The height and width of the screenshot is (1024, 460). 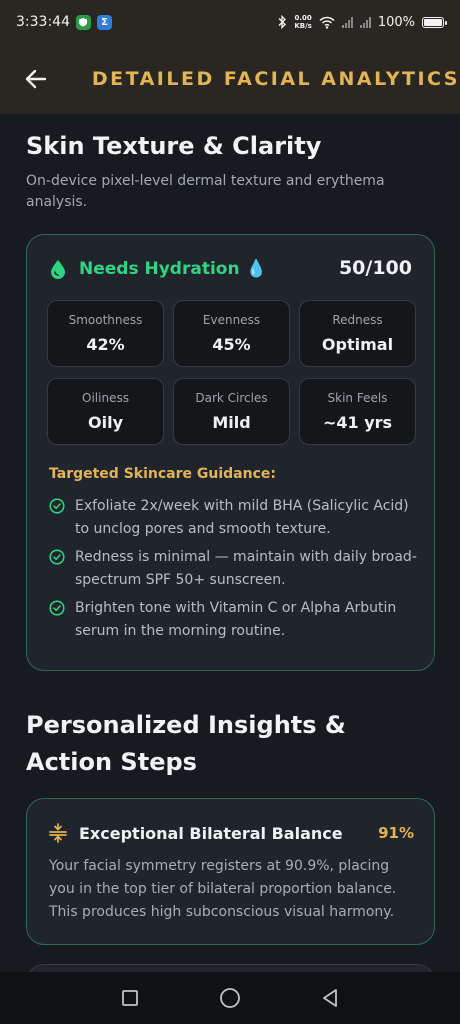 What do you see at coordinates (105, 333) in the screenshot?
I see `metric-smoothness: Smoothness 42%` at bounding box center [105, 333].